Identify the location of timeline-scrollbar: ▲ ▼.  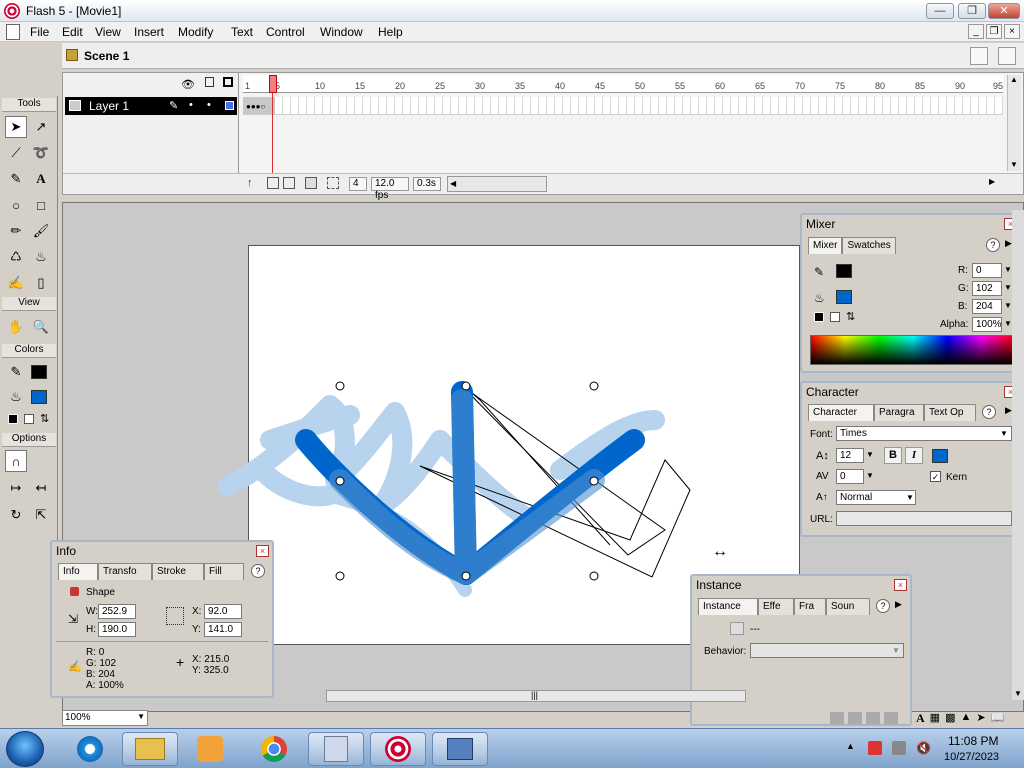
(1014, 123).